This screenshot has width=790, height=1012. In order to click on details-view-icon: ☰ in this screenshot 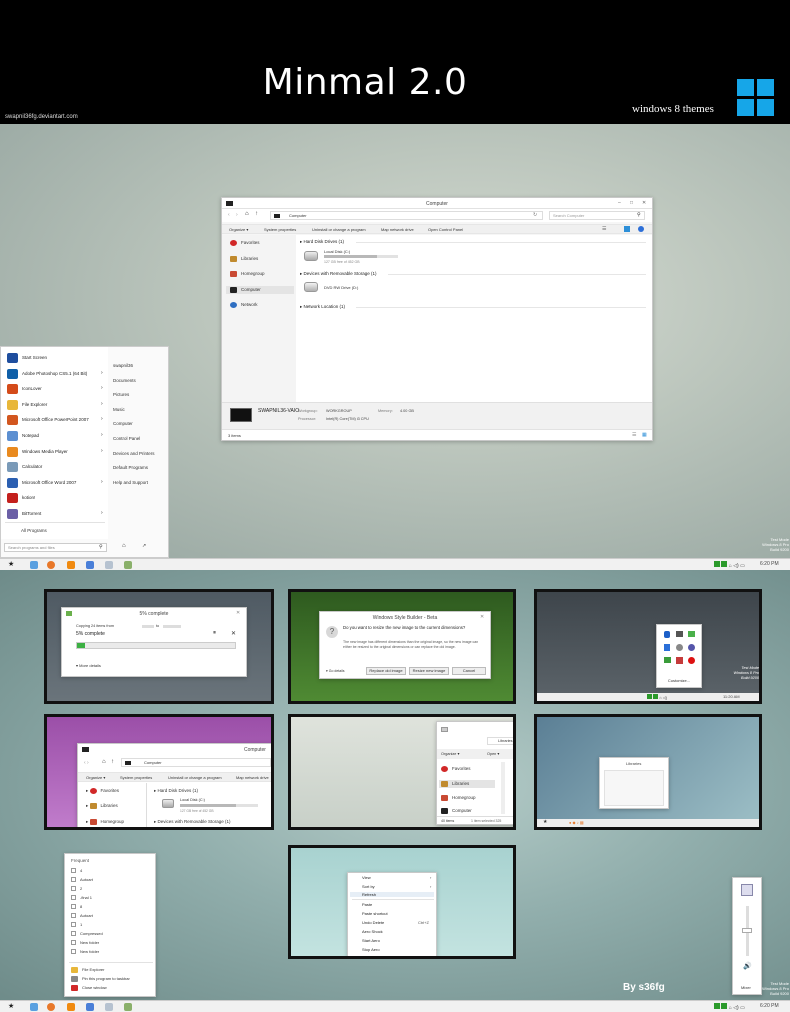, I will do `click(634, 435)`.